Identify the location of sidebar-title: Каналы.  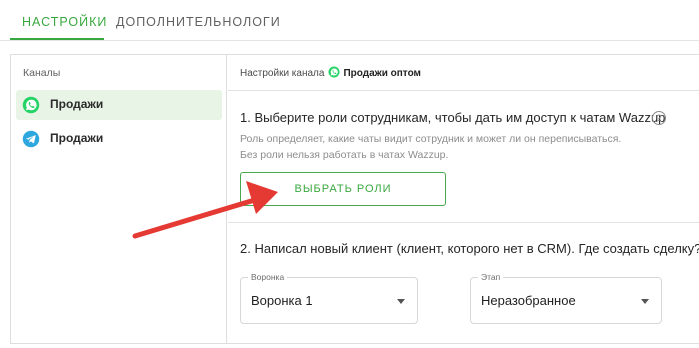
(42, 73).